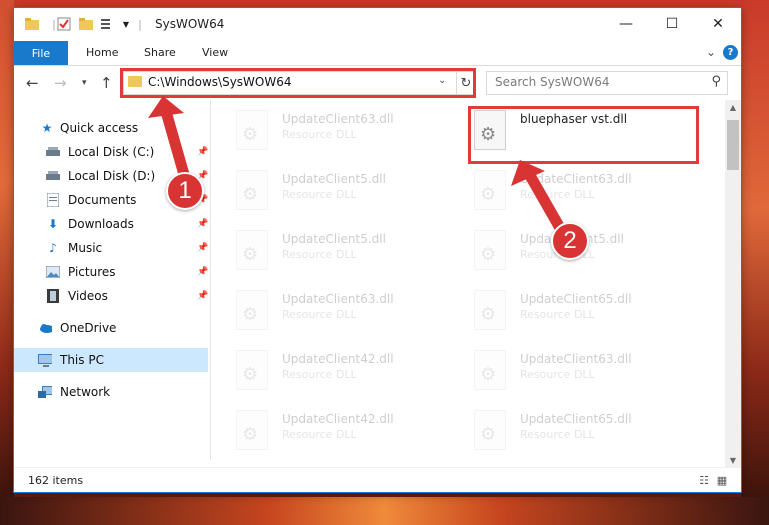 The height and width of the screenshot is (525, 769). I want to click on step-1-marker: 1, so click(185, 191).